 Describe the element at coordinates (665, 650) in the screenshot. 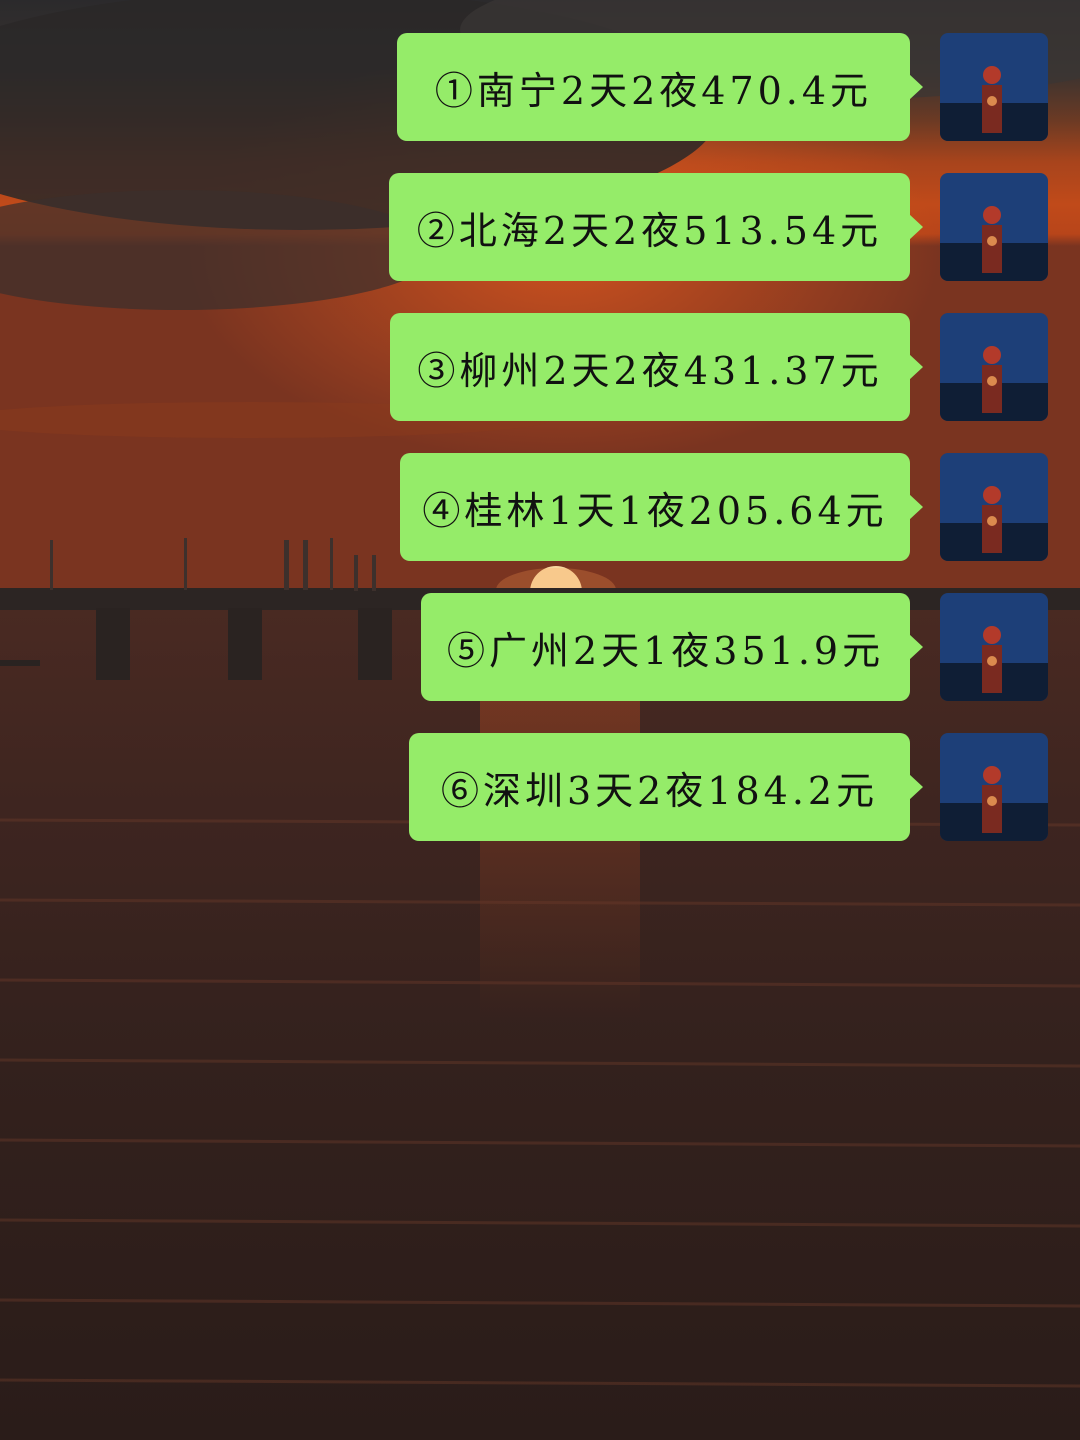

I see `message-text: ⑤广州2天1夜351.9元` at that location.